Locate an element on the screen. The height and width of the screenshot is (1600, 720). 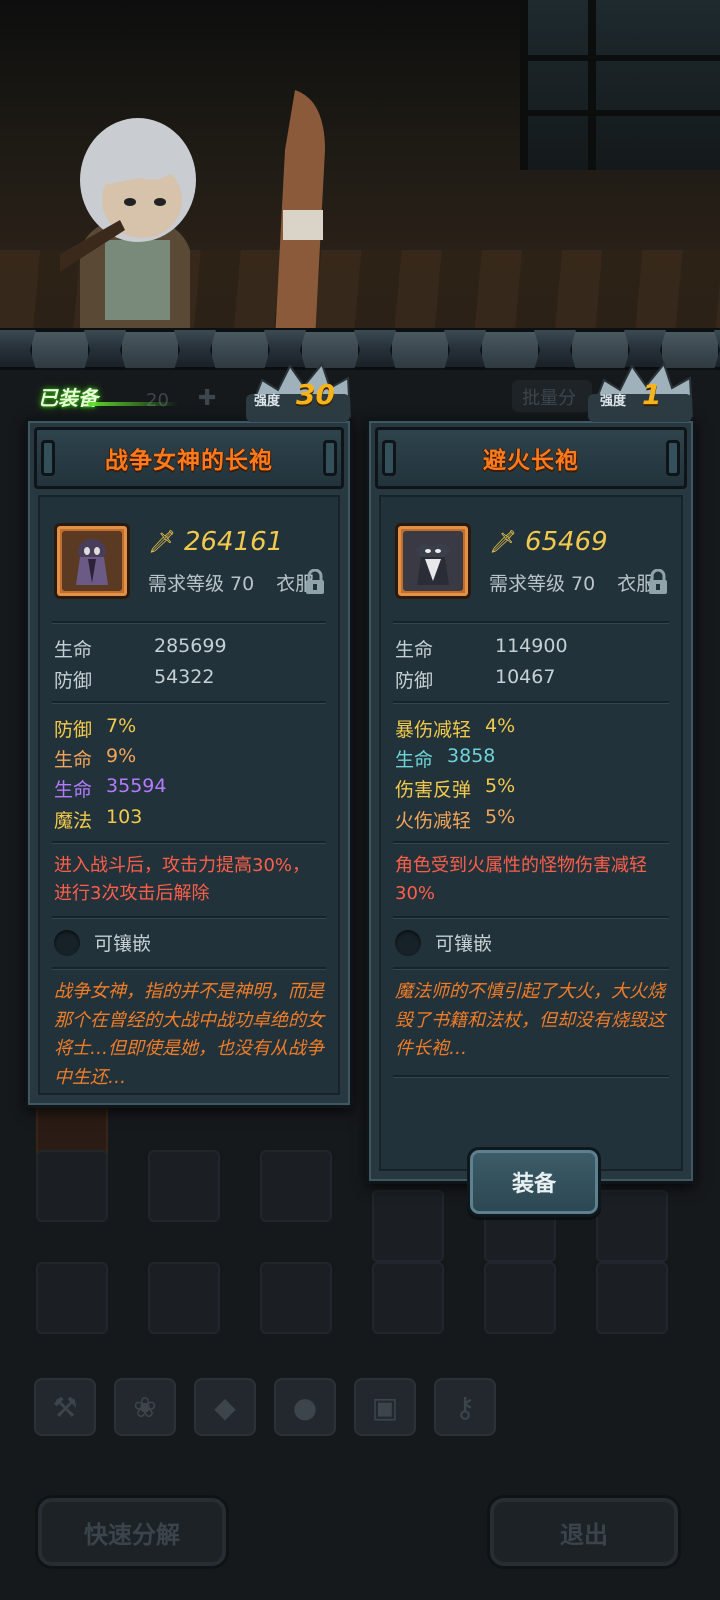
quick-decompose-button: 快速分解 is located at coordinates (132, 1532).